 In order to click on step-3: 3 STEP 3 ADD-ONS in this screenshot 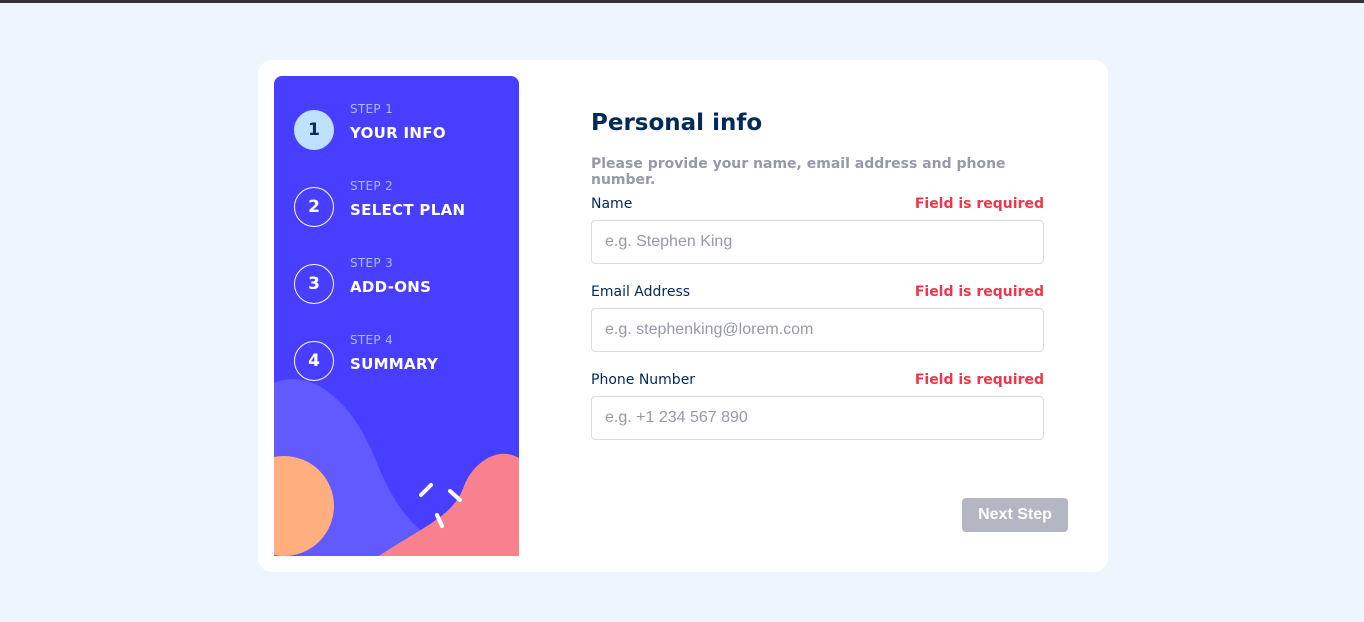, I will do `click(404, 280)`.